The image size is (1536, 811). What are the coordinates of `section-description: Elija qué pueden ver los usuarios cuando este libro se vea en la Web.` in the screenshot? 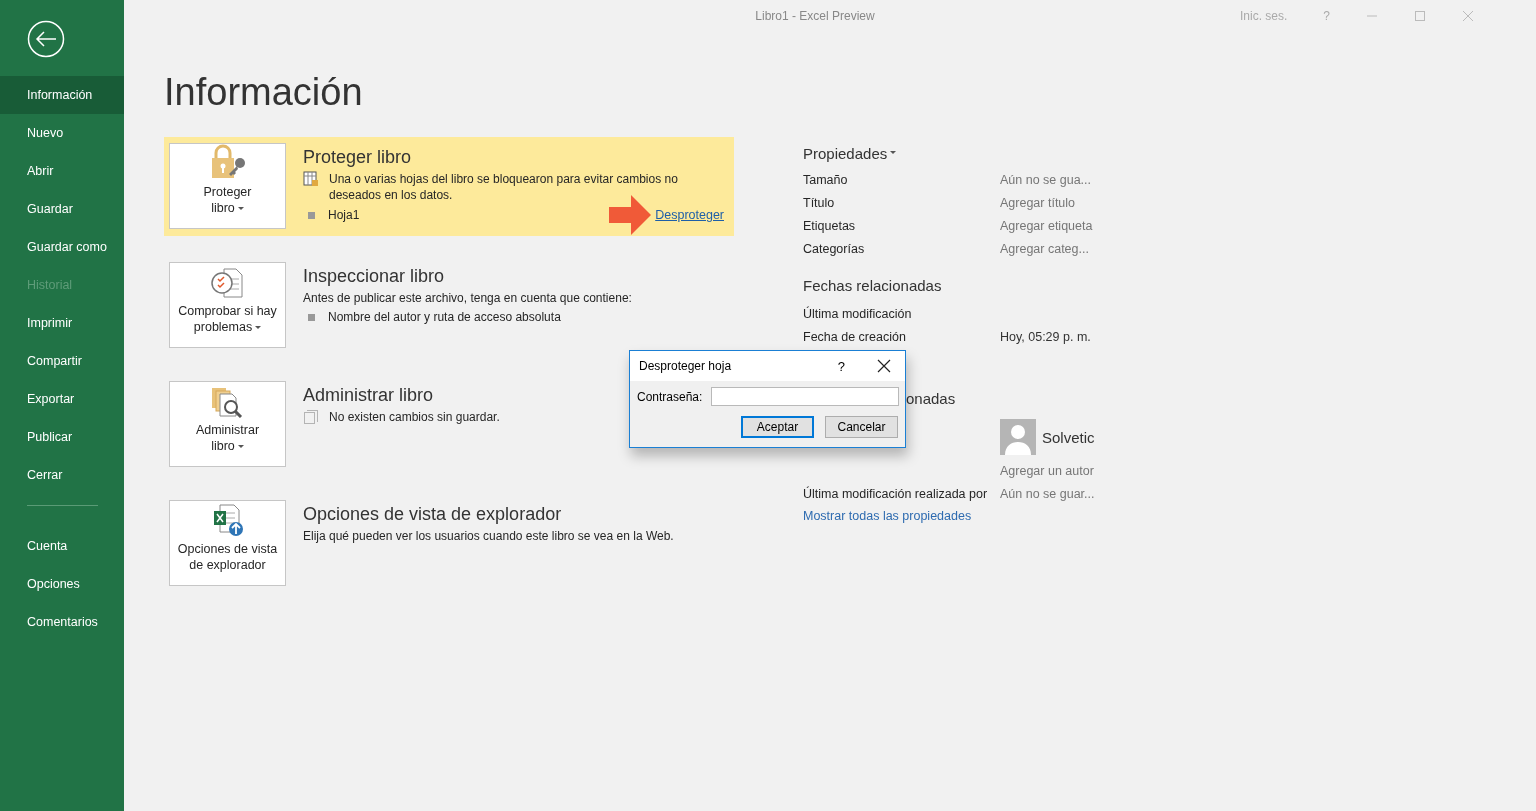 It's located at (488, 536).